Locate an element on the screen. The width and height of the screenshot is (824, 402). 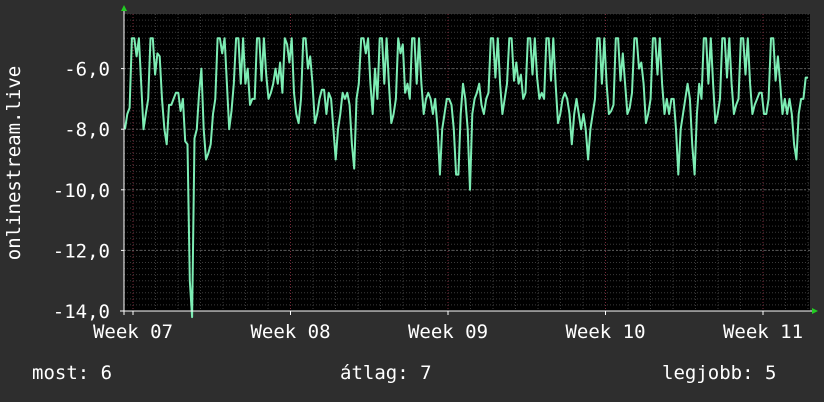
x-tick-label: Week 09 is located at coordinates (448, 332).